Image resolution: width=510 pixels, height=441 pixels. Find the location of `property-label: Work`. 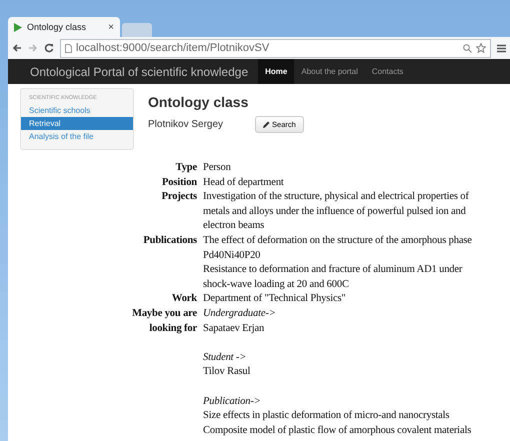

property-label: Work is located at coordinates (183, 299).